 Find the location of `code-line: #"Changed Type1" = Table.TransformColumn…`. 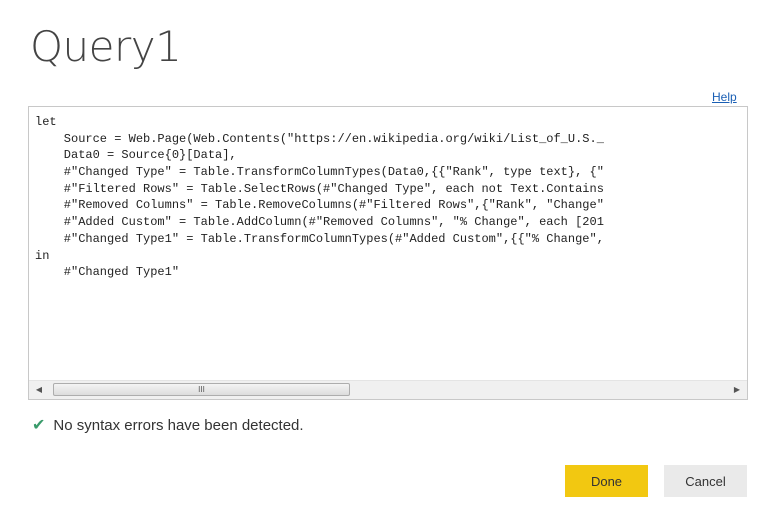

code-line: #"Changed Type1" = Table.TransformColumn… is located at coordinates (319, 238).